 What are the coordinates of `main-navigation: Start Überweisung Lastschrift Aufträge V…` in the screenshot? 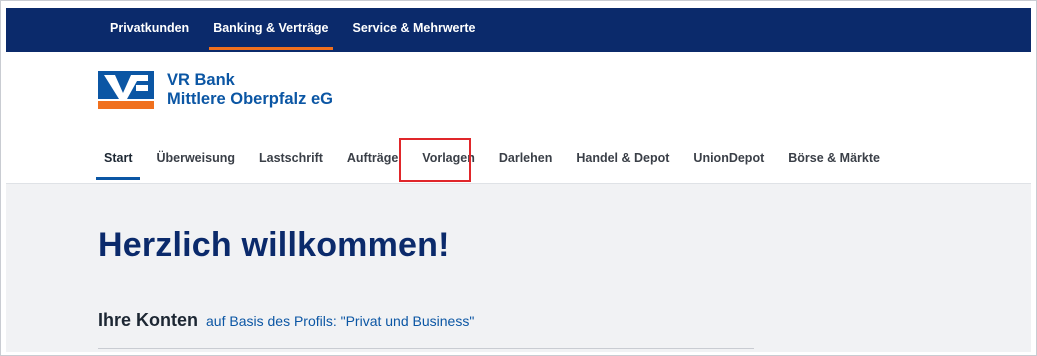 It's located at (492, 163).